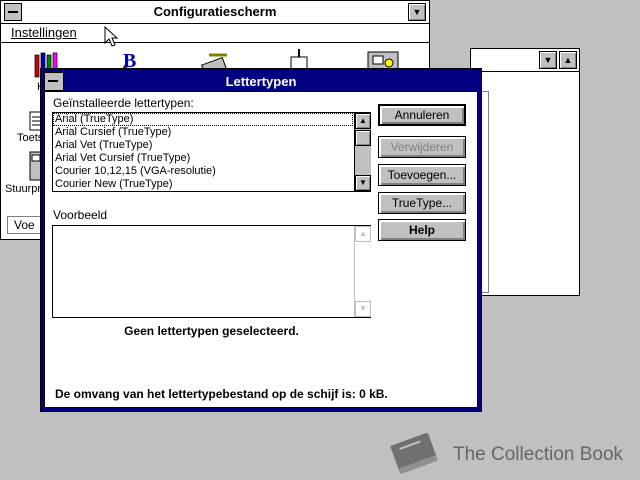 The width and height of the screenshot is (640, 480). I want to click on background-window: ▼ ▲, so click(525, 172).